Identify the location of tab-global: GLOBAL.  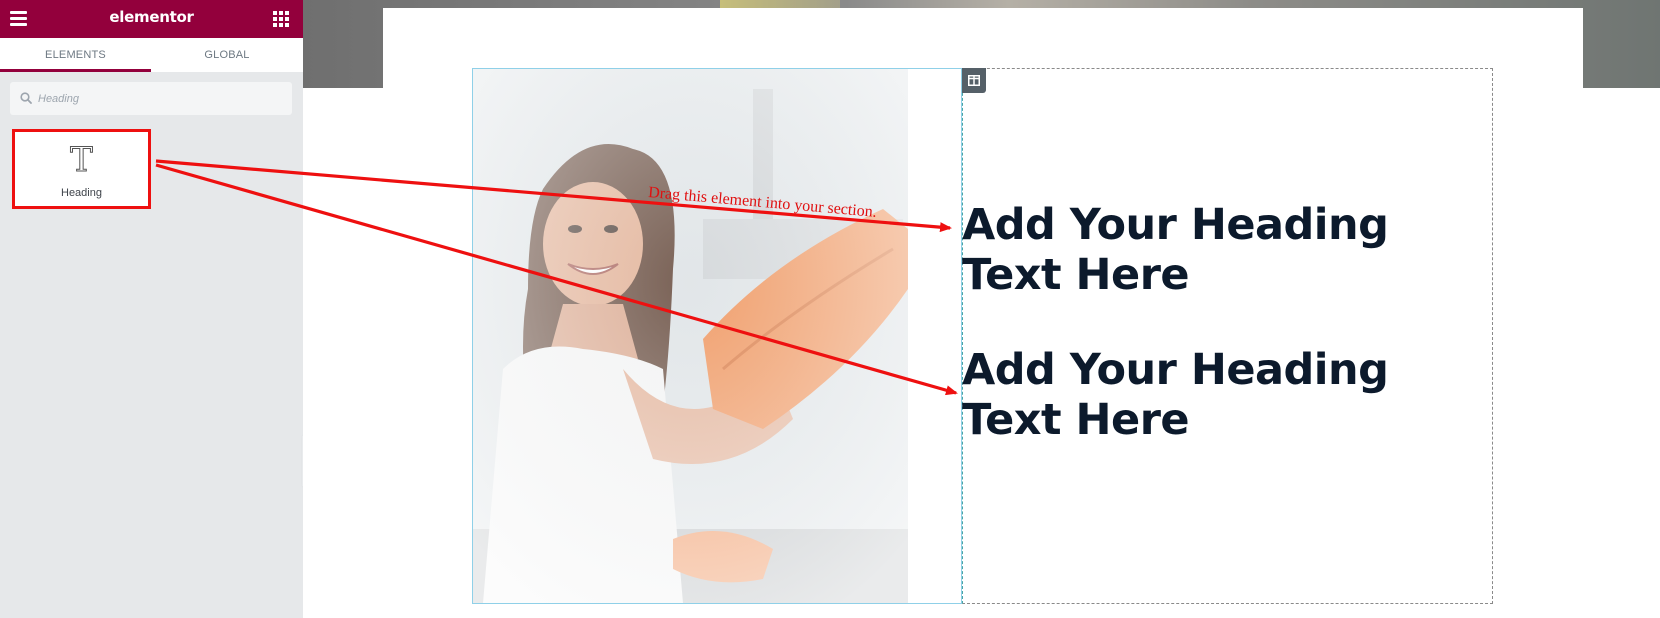
(227, 55).